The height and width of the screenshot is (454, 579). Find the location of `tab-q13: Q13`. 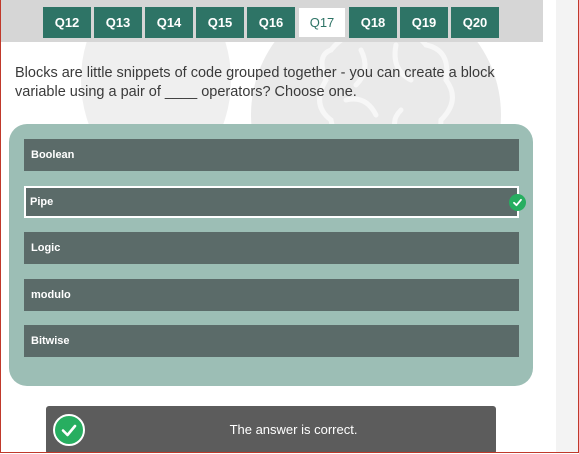

tab-q13: Q13 is located at coordinates (118, 22).